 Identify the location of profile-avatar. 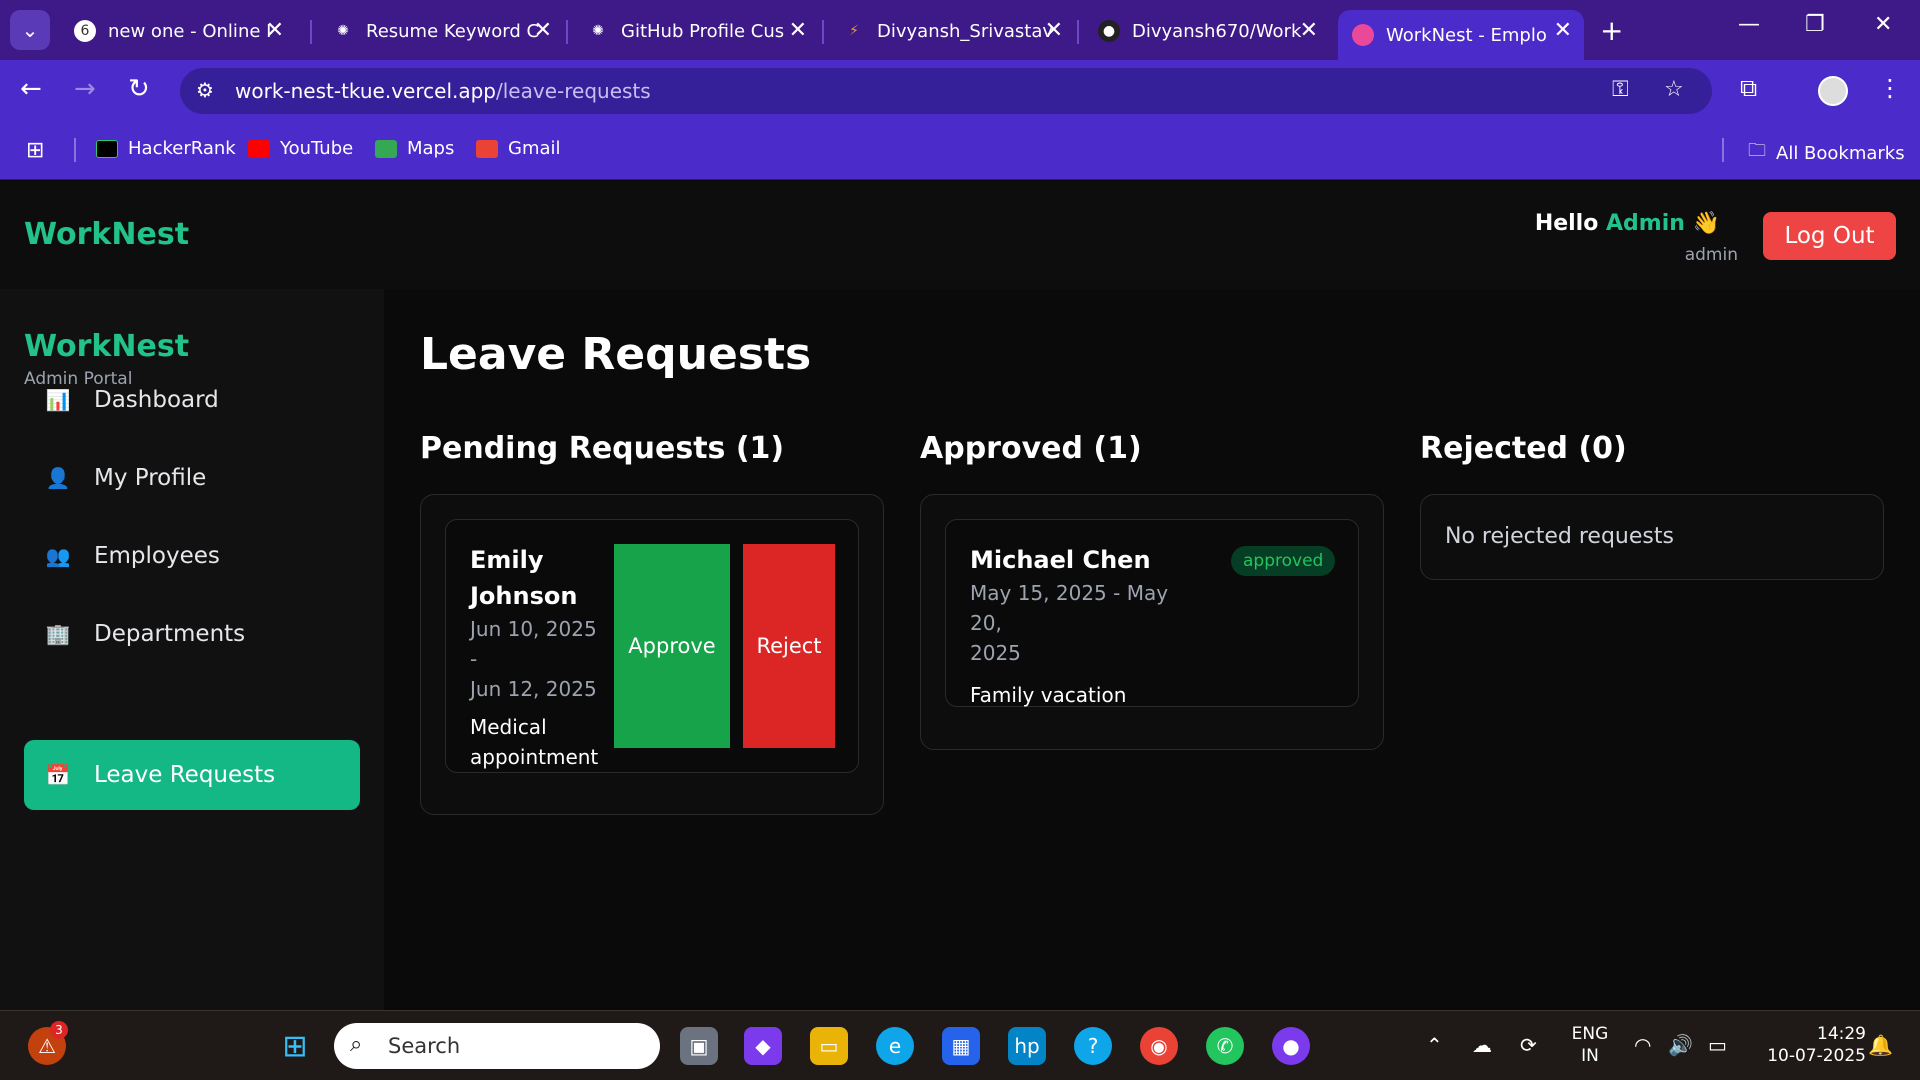
(1833, 91).